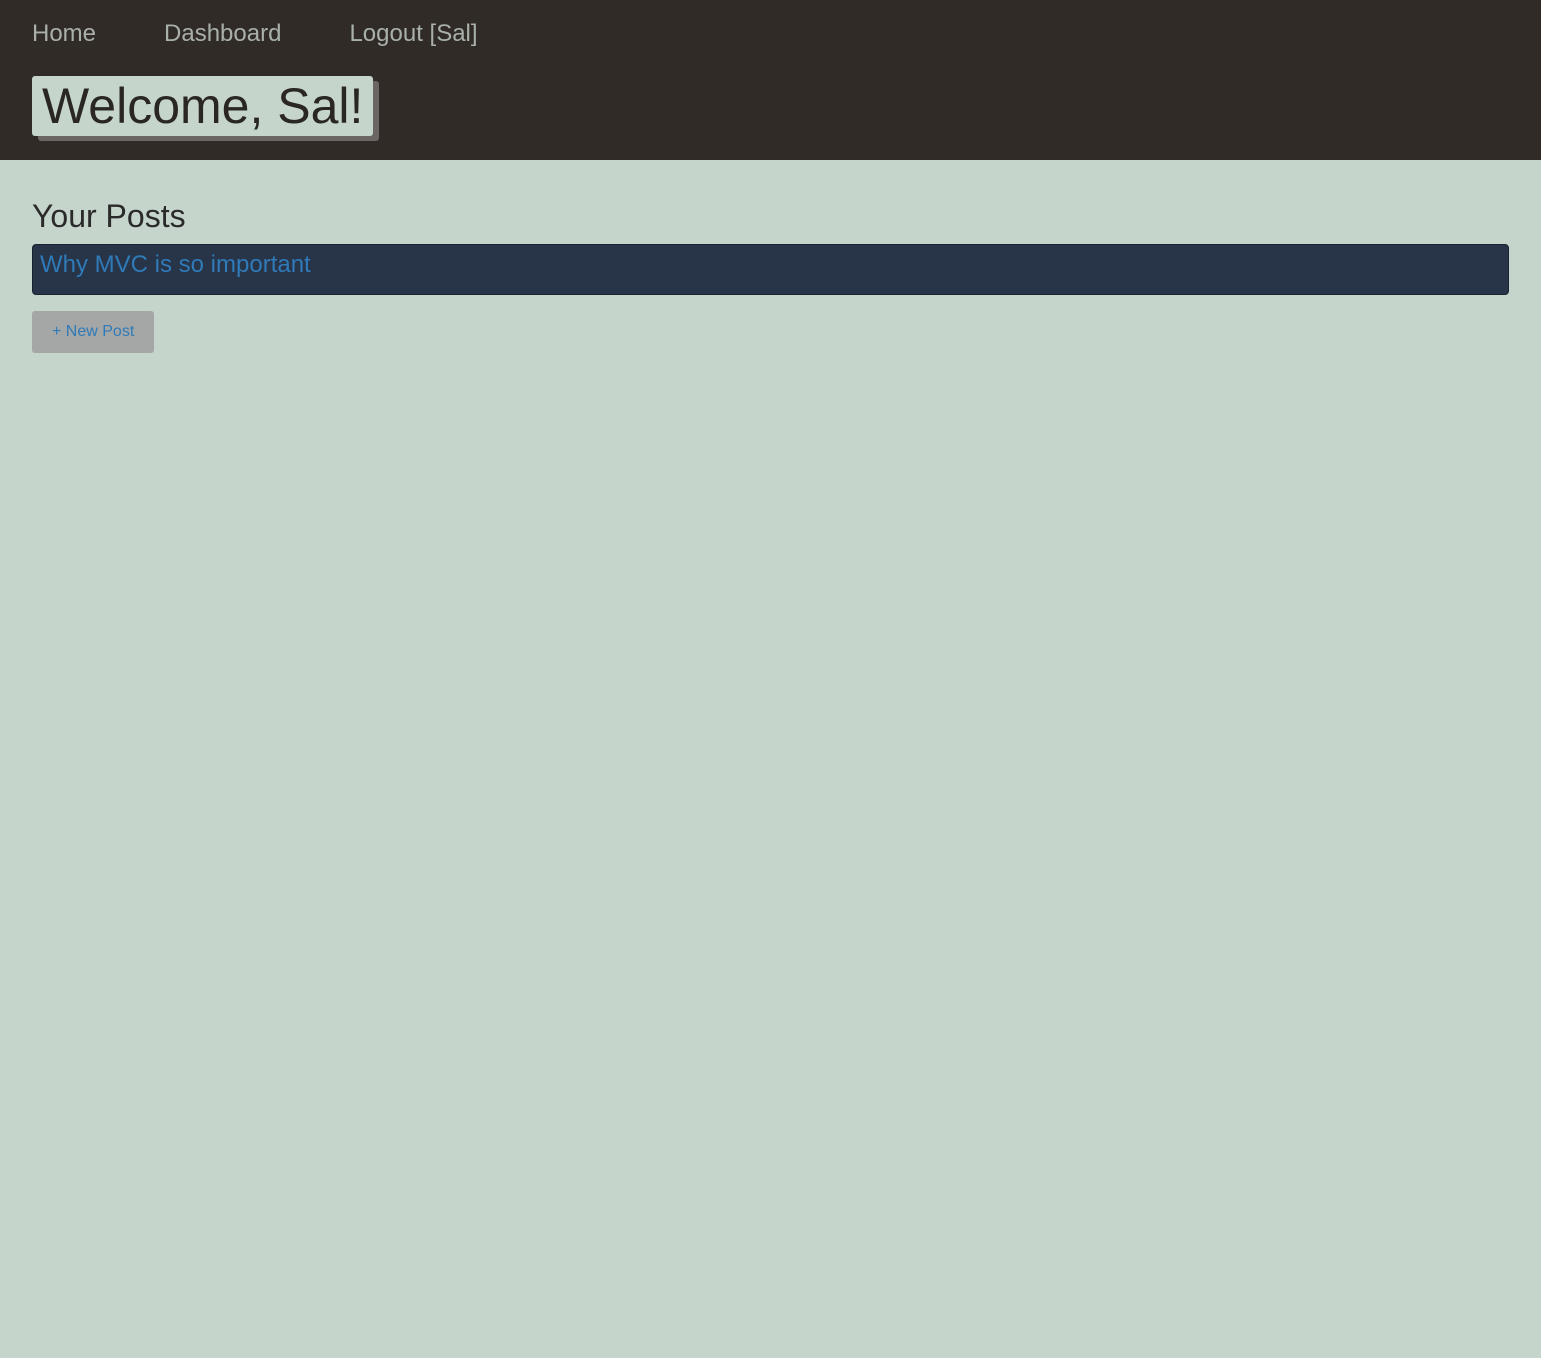  What do you see at coordinates (413, 34) in the screenshot?
I see `nav-logout-link: Logout [Sal]` at bounding box center [413, 34].